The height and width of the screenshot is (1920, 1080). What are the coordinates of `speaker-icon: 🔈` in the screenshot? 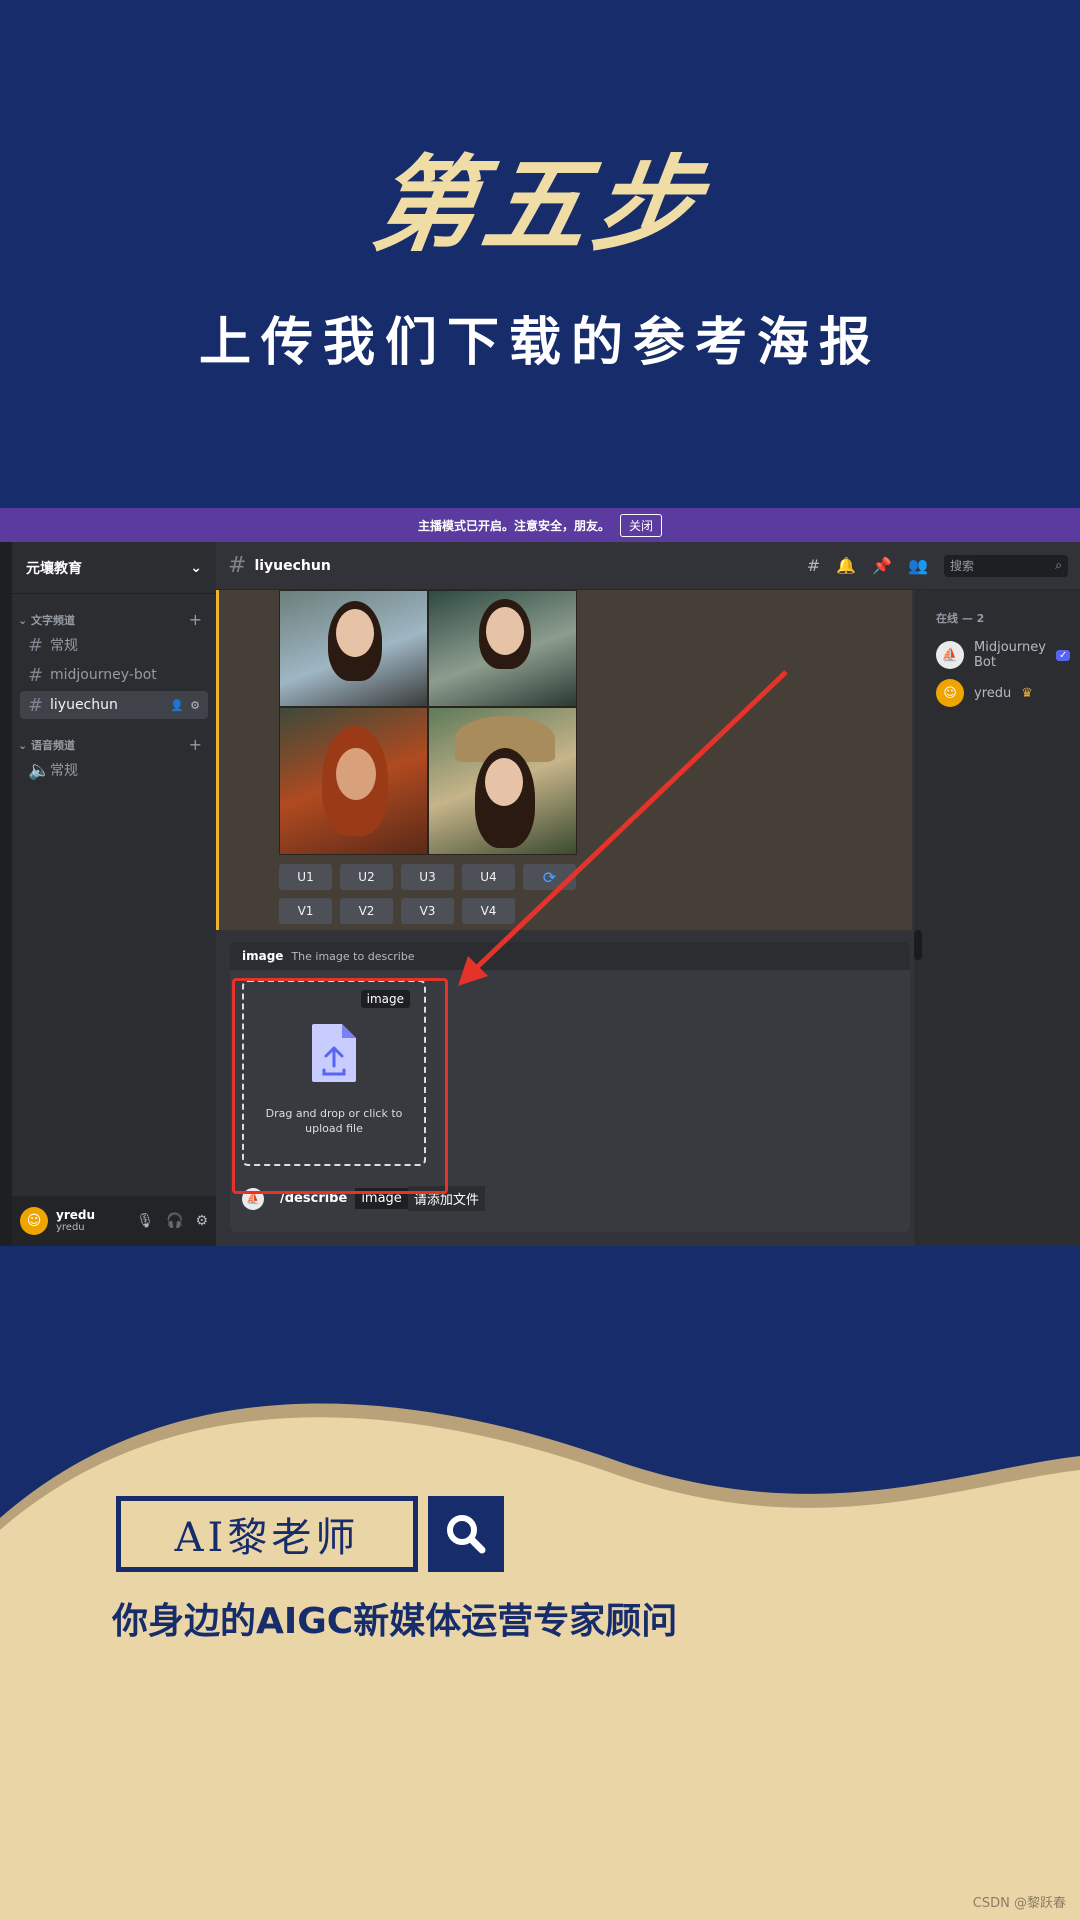 It's located at (39, 770).